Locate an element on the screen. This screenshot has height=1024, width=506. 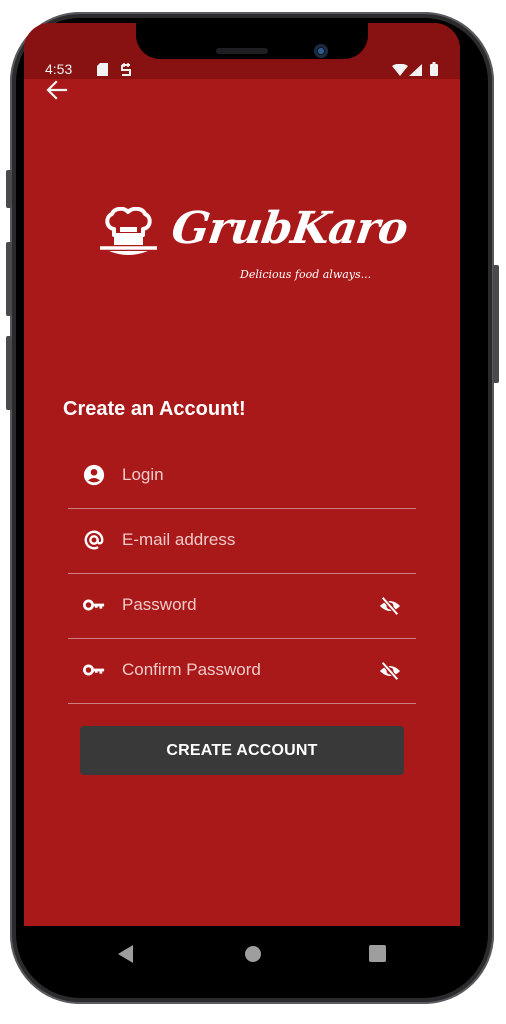
volume-down-button is located at coordinates (9, 373).